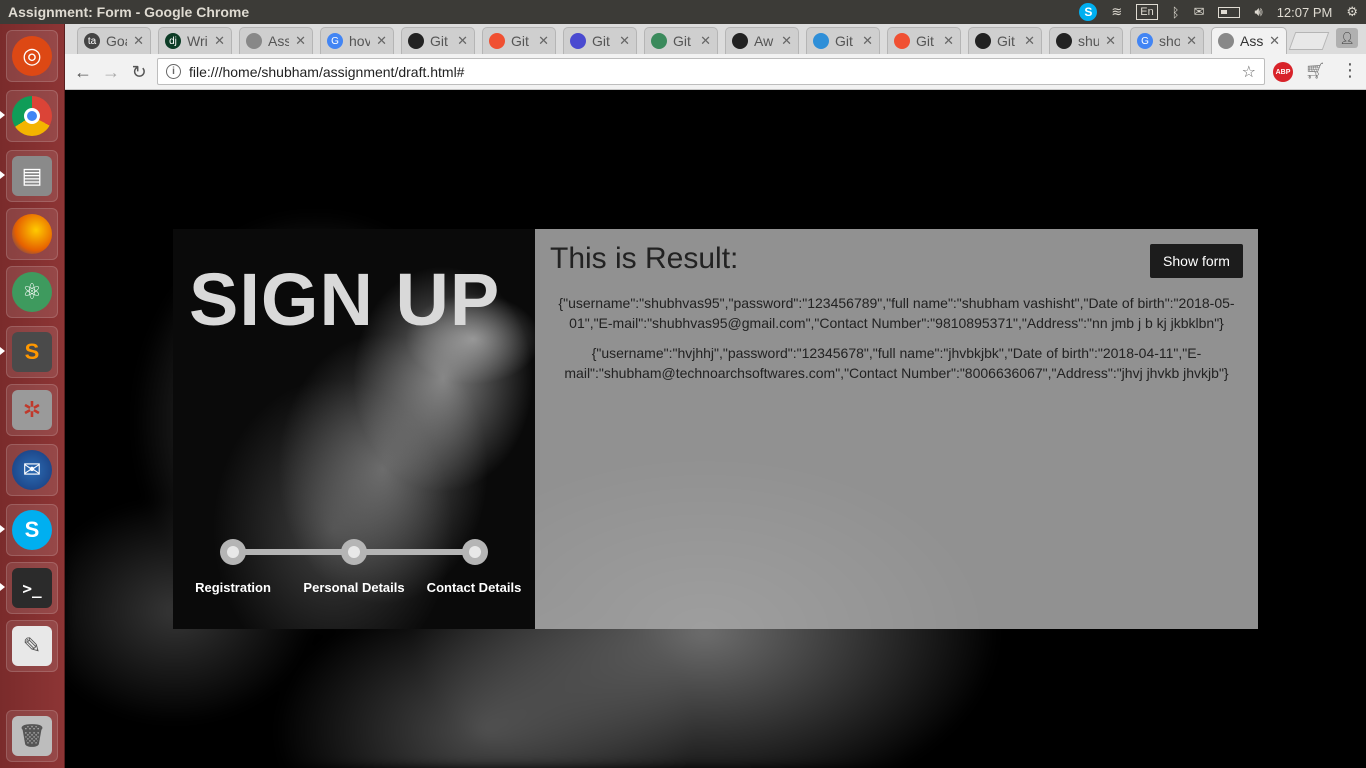 Image resolution: width=1366 pixels, height=768 pixels. I want to click on info-icon: i, so click(173, 71).